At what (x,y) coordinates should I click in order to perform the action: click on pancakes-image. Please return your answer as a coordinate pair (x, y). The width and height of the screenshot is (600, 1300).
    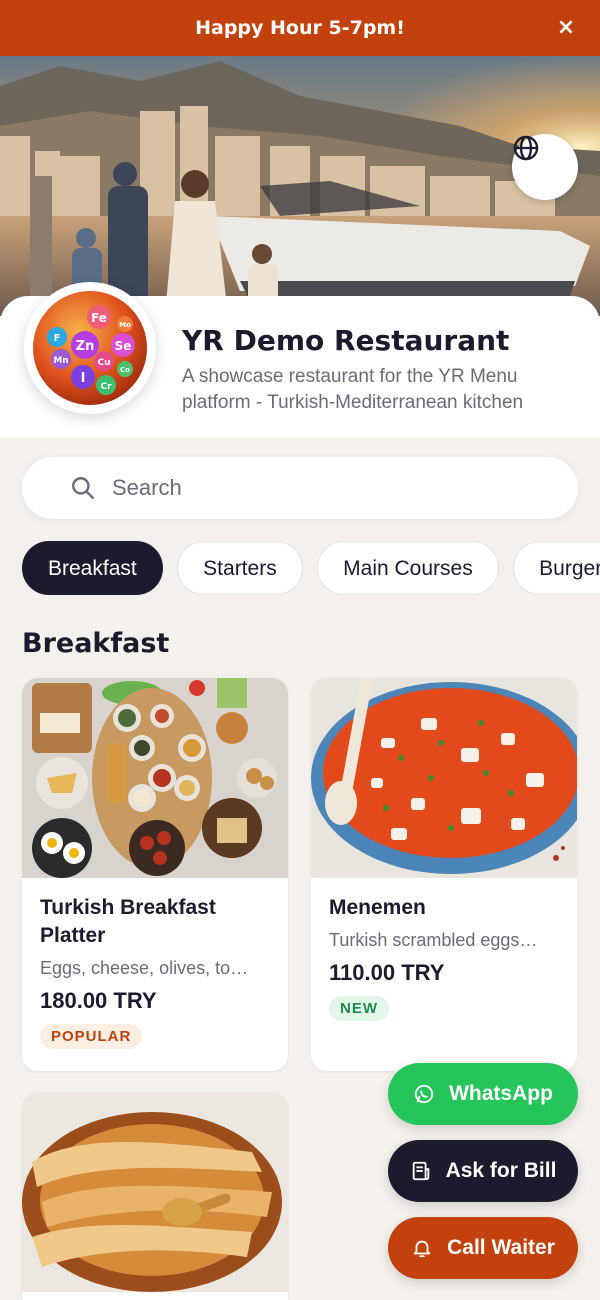
    Looking at the image, I should click on (155, 1192).